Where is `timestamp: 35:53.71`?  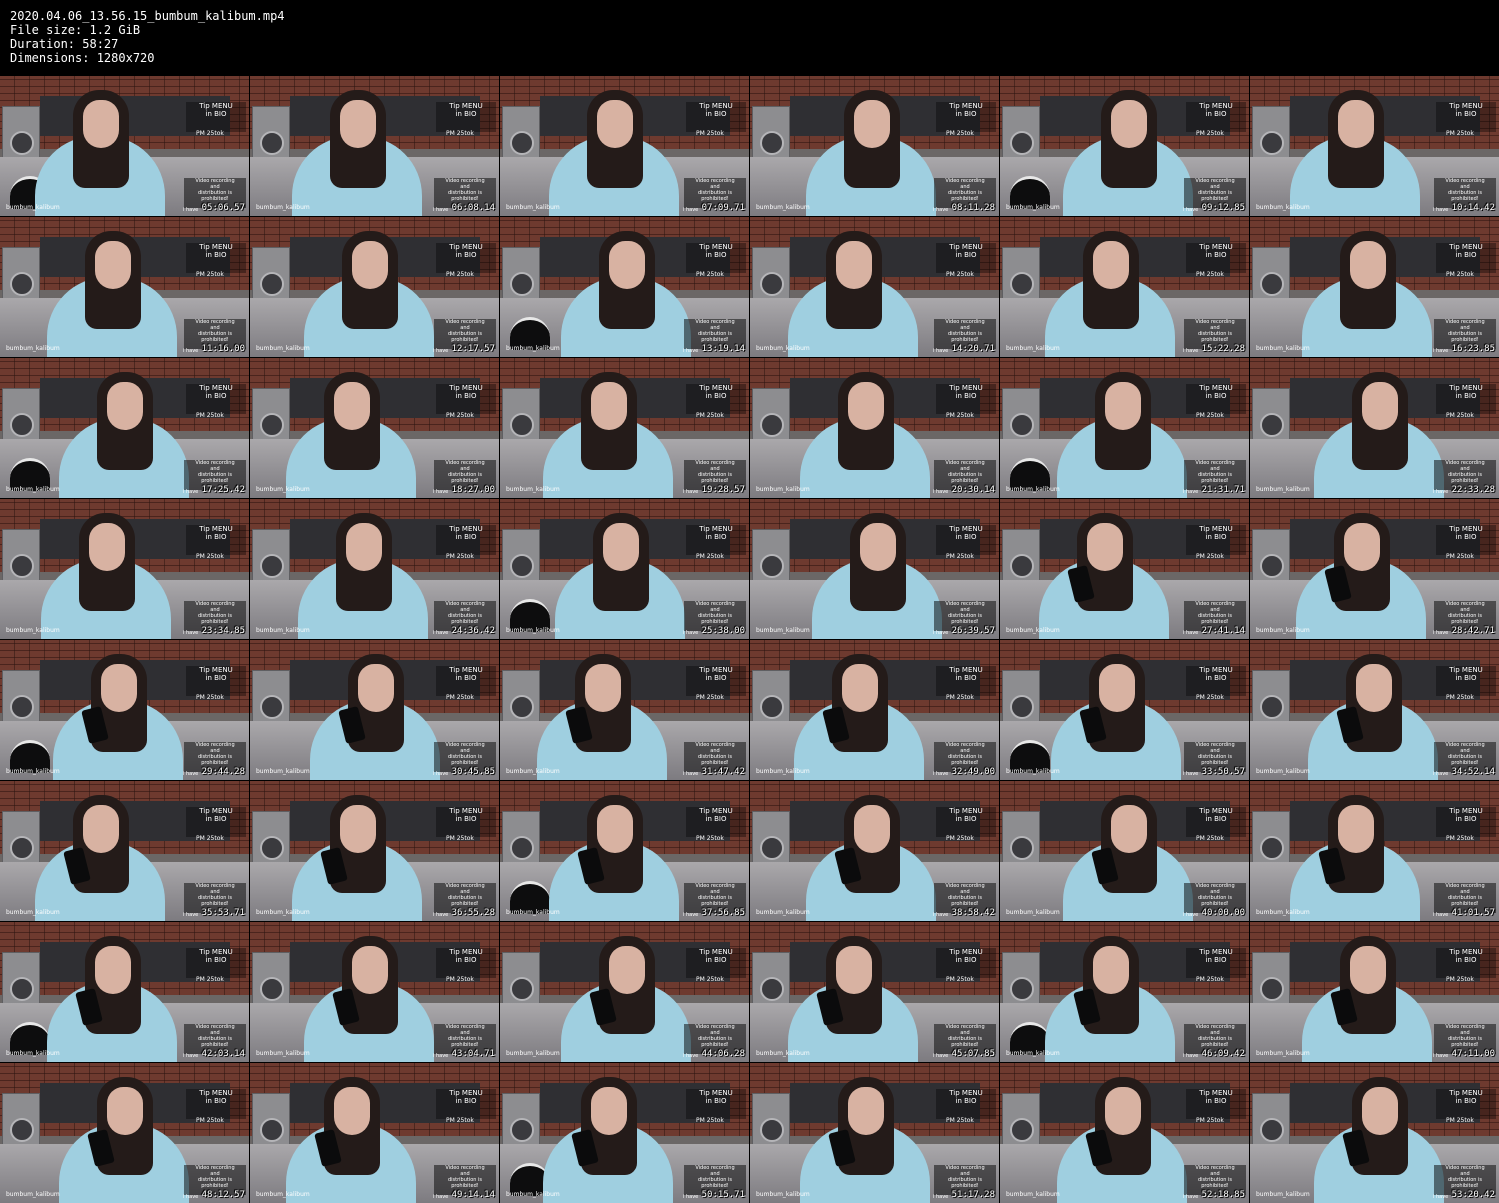
timestamp: 35:53.71 is located at coordinates (223, 913).